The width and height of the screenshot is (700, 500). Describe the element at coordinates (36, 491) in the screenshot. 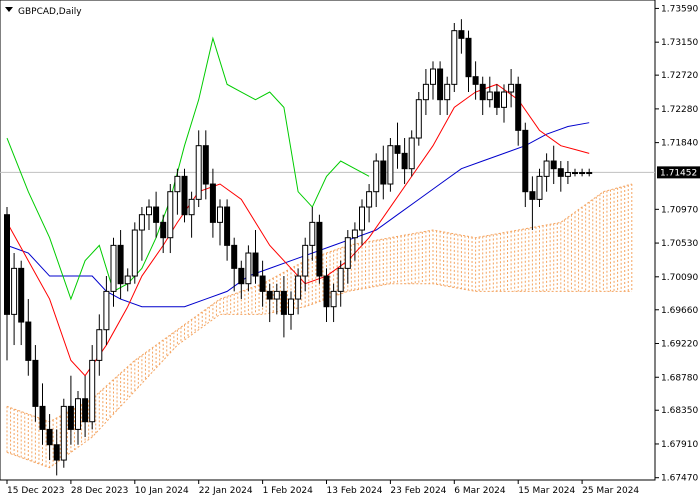

I see `x-tick-label: 15 Dec 2023` at that location.